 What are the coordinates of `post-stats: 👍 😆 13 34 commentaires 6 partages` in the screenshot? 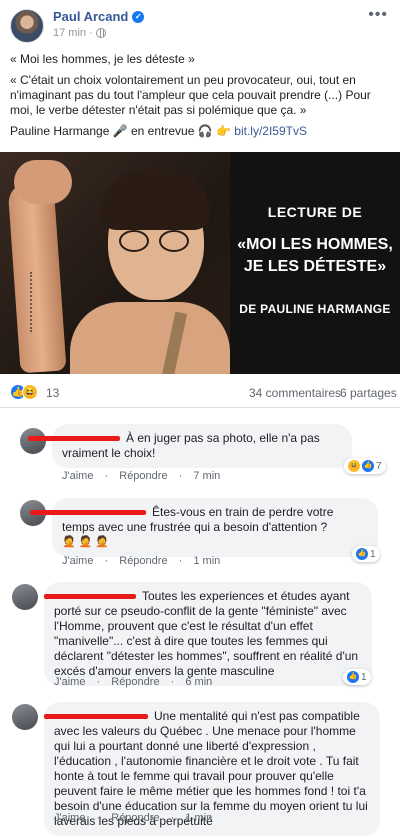 It's located at (200, 393).